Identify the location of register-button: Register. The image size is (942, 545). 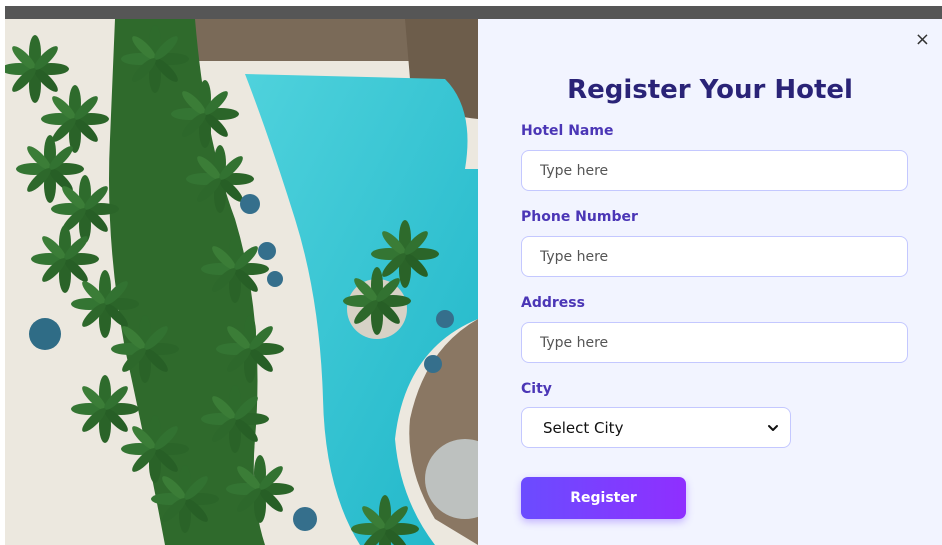
(603, 498).